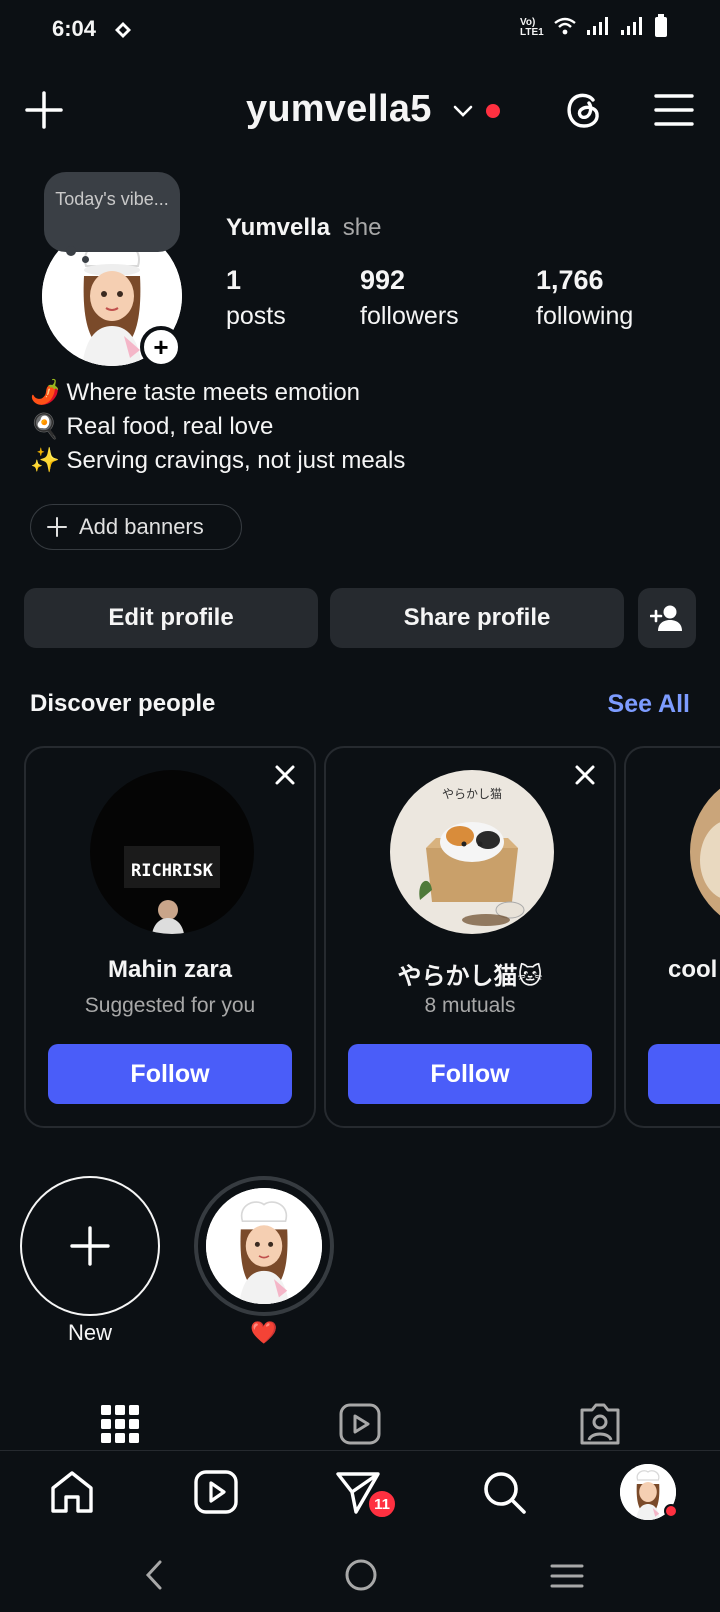  I want to click on back-icon, so click(155, 1575).